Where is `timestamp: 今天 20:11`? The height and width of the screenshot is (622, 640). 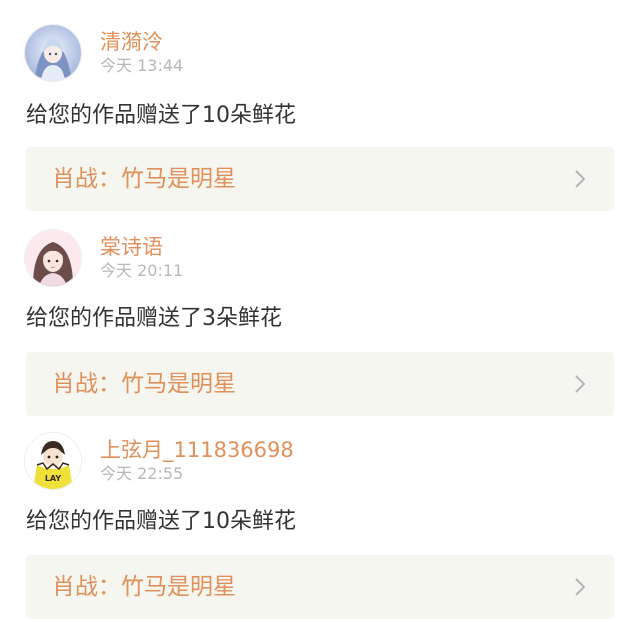
timestamp: 今天 20:11 is located at coordinates (142, 270).